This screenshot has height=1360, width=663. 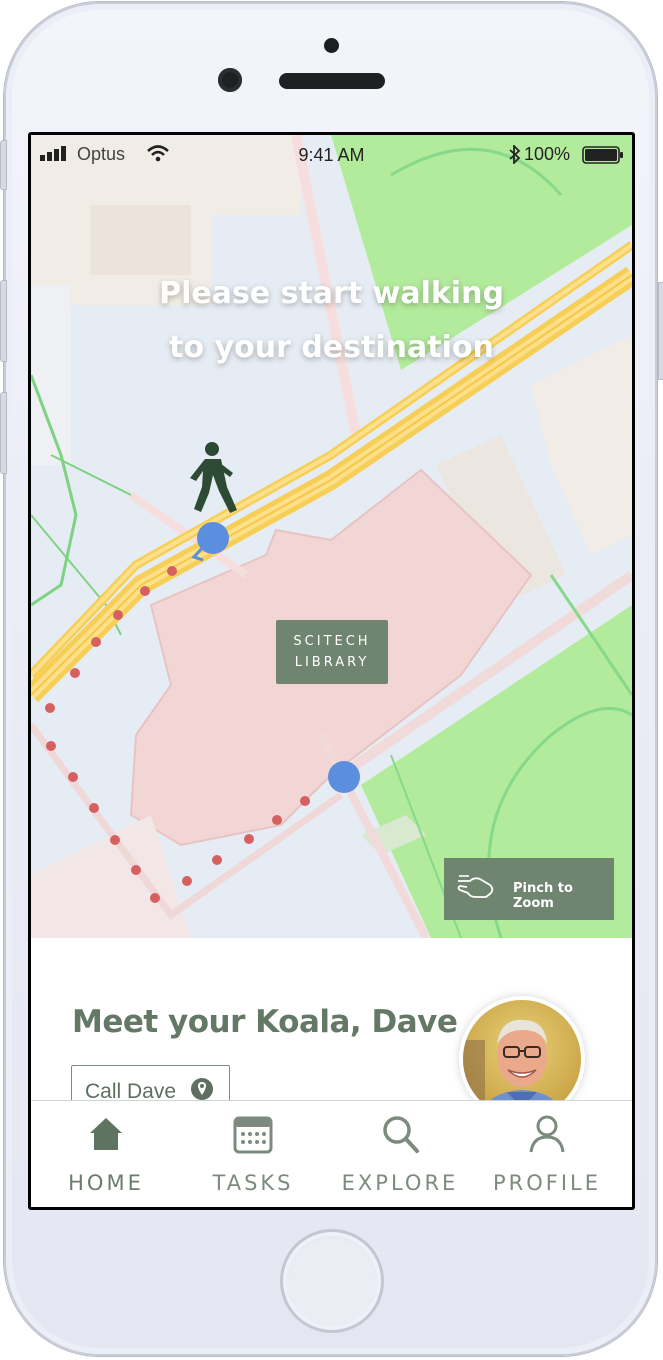 What do you see at coordinates (331, 154) in the screenshot?
I see `status-bar: Optus 9:41 AM 100%` at bounding box center [331, 154].